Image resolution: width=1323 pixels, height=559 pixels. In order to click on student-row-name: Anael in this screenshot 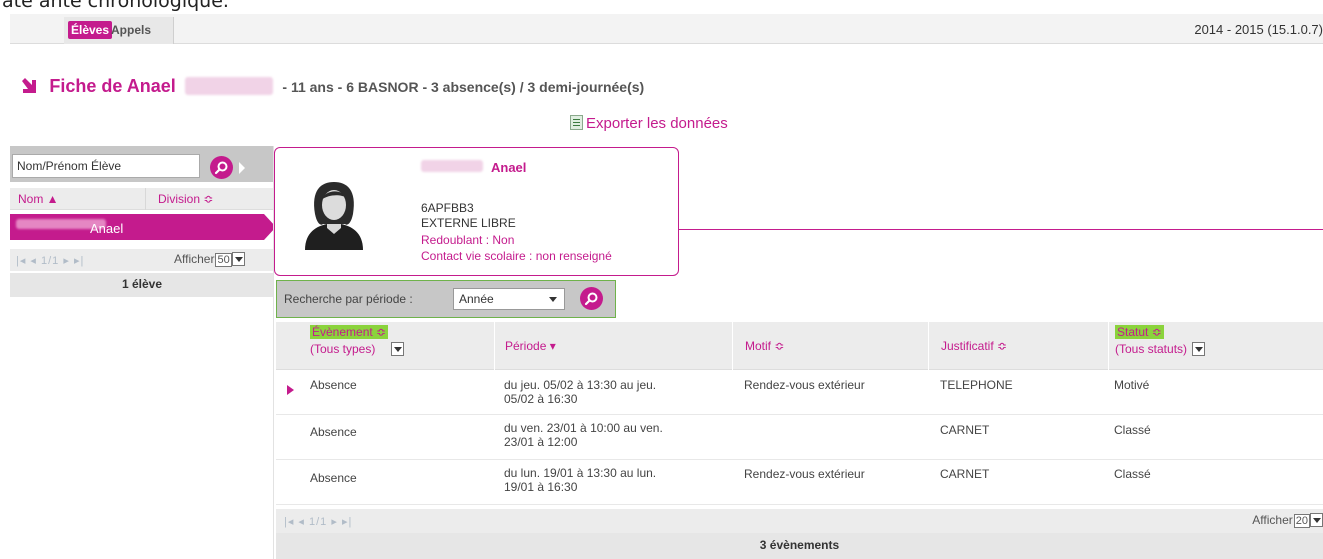, I will do `click(107, 228)`.